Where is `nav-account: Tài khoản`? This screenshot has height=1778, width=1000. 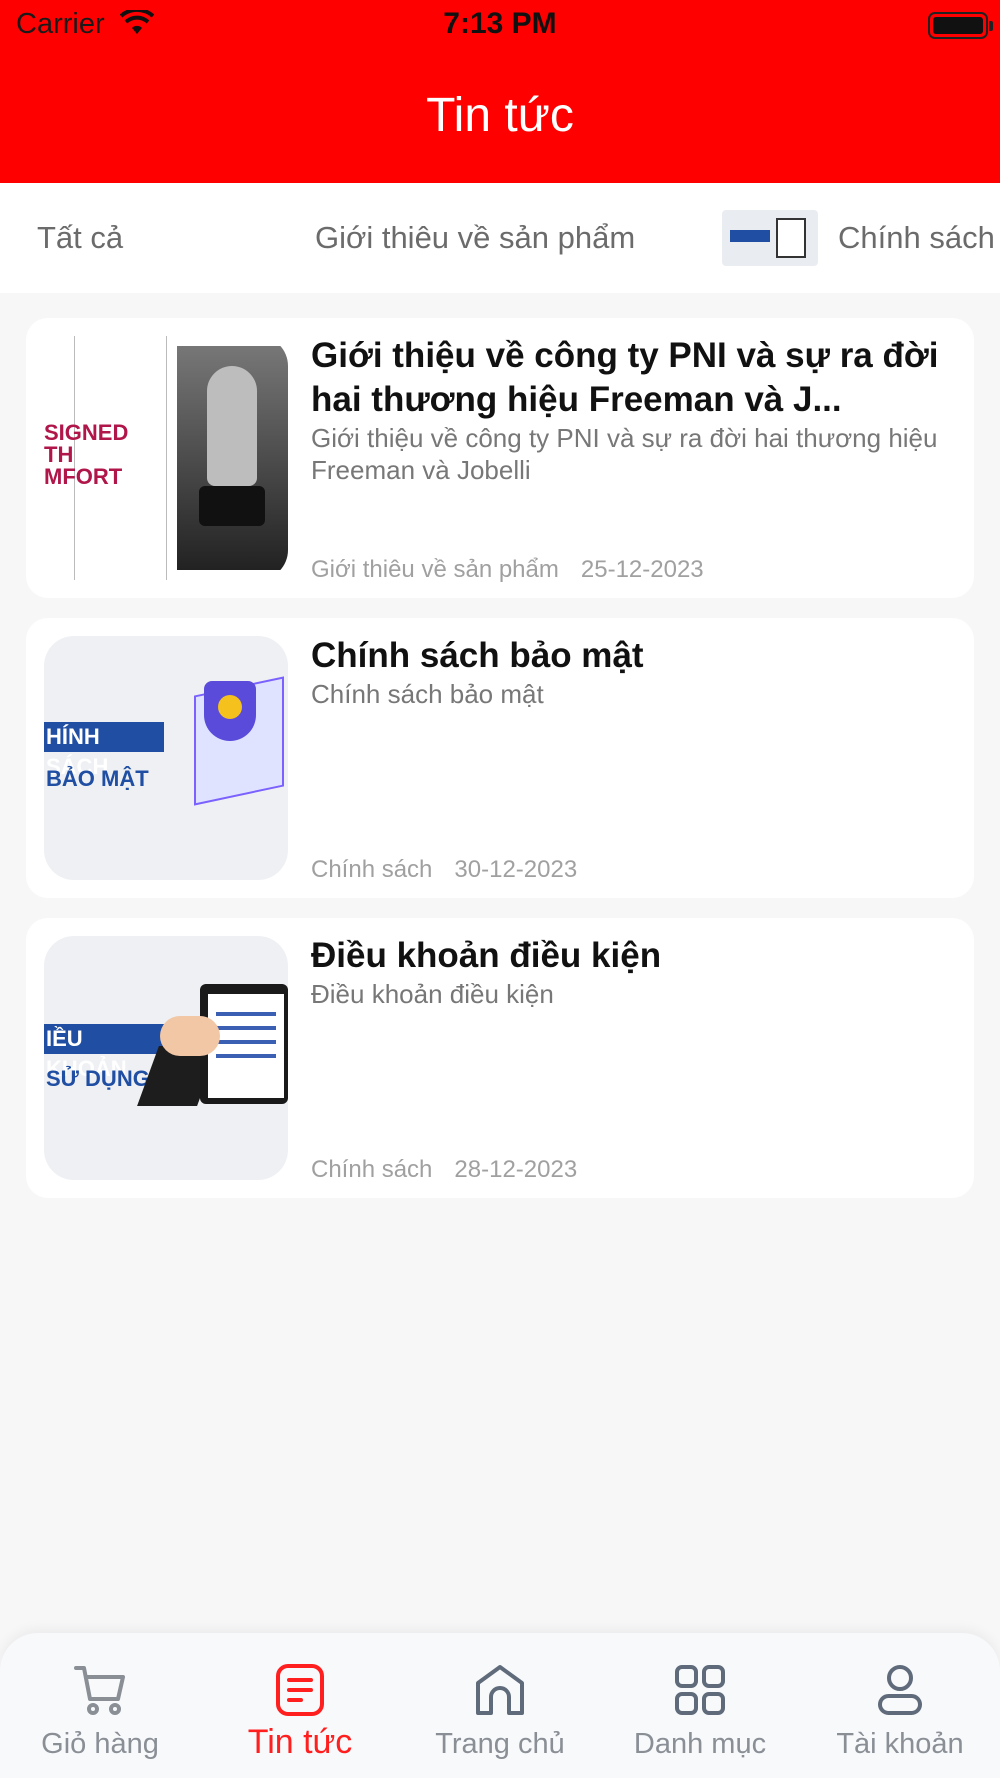
nav-account: Tài khoản is located at coordinates (900, 1705).